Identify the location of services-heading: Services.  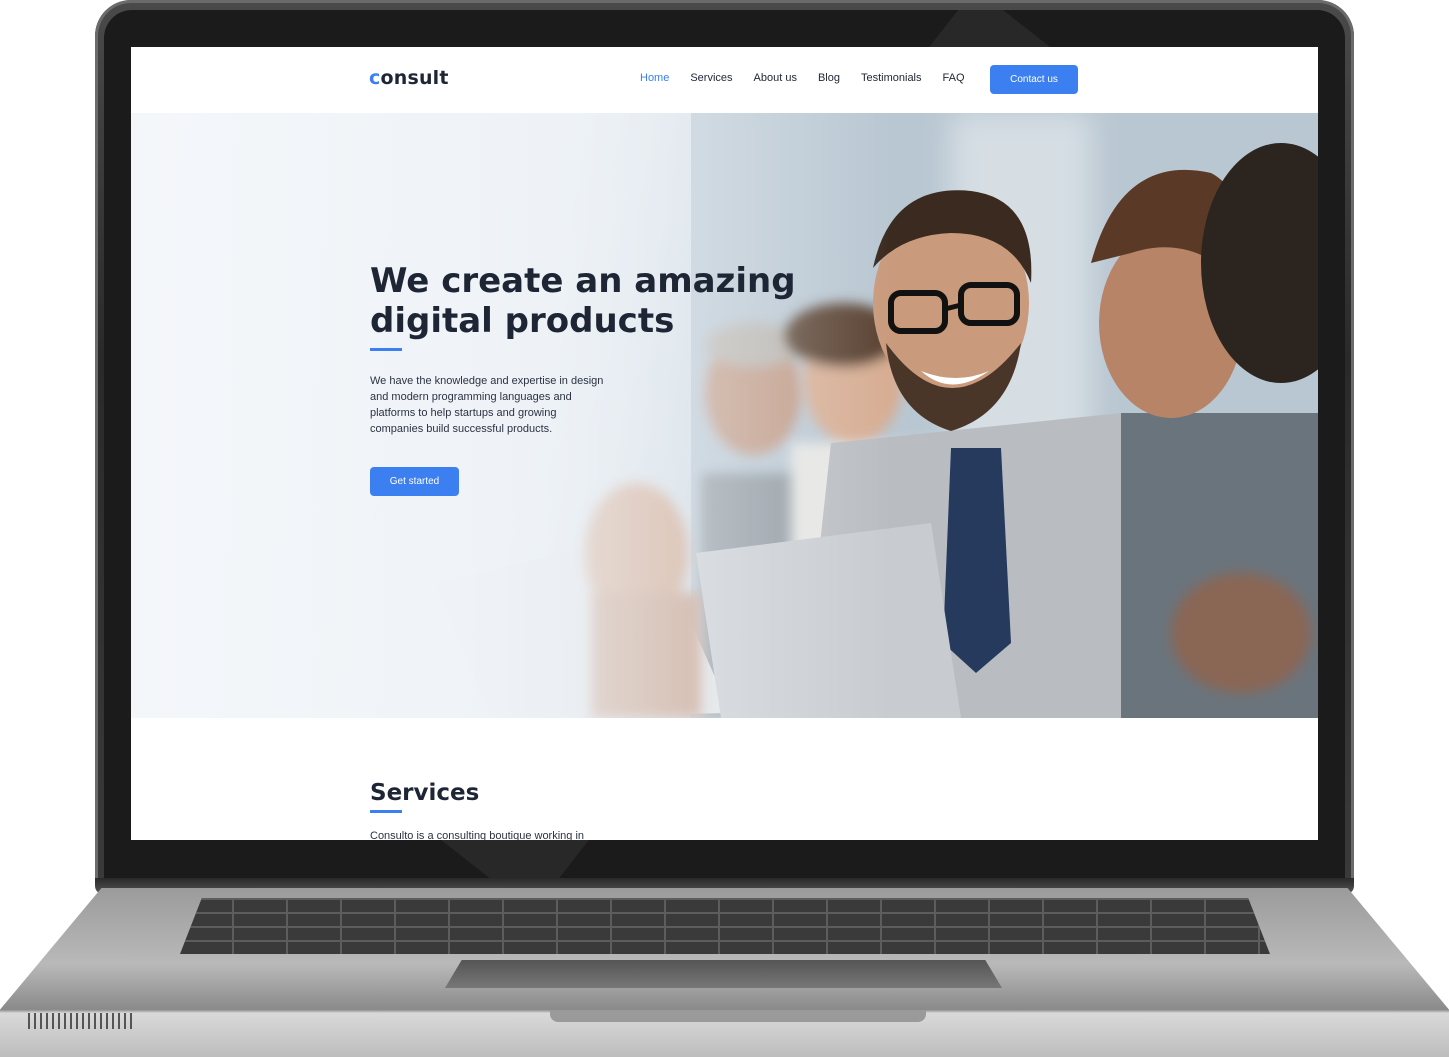
(425, 793).